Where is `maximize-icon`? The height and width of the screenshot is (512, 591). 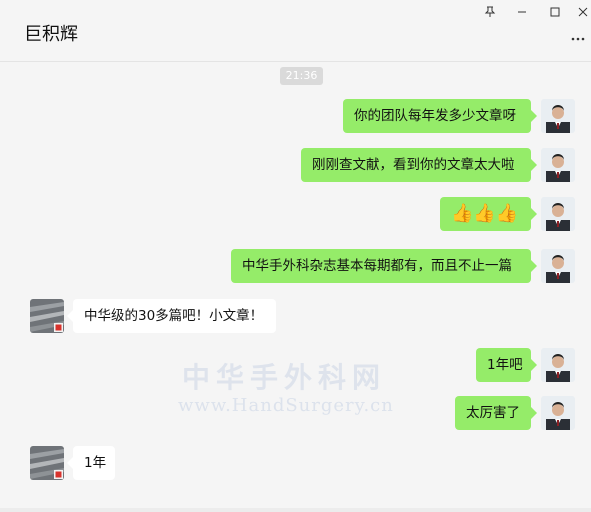 maximize-icon is located at coordinates (555, 12).